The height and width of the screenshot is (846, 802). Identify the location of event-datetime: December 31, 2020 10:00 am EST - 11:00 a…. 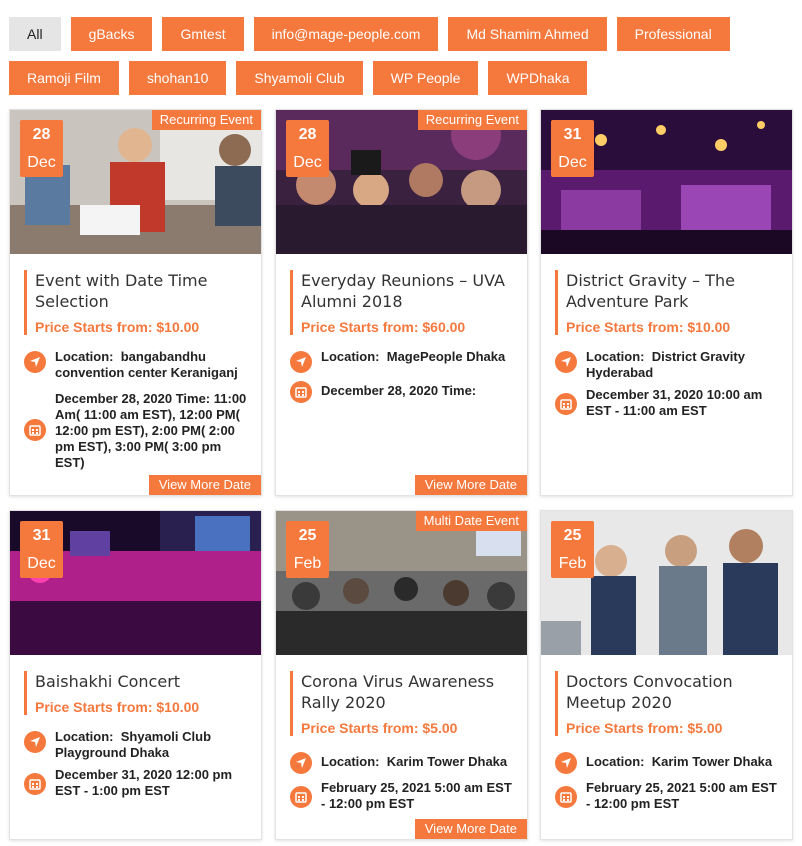
(674, 402).